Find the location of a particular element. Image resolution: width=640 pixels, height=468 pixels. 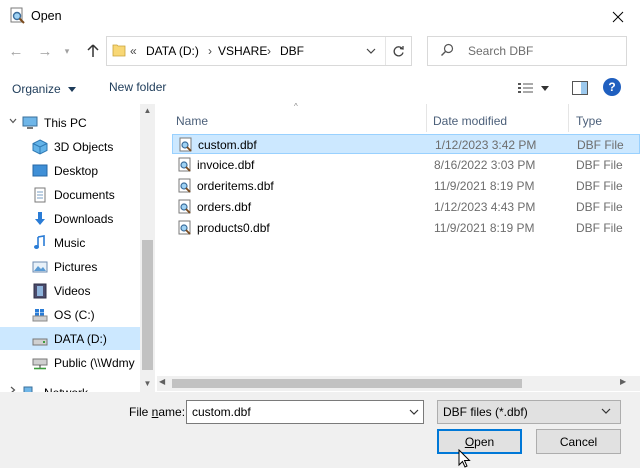

nav-item-documents: Documents is located at coordinates (70, 194).